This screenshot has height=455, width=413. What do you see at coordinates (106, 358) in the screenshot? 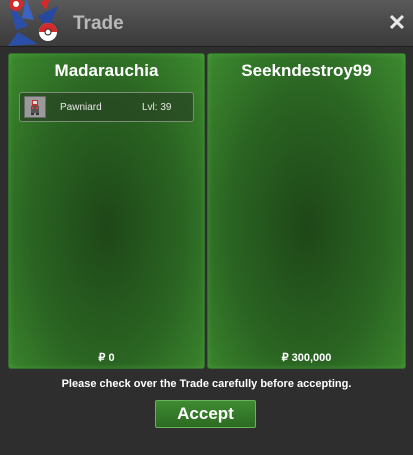
I see `left-money: ₽ 0` at bounding box center [106, 358].